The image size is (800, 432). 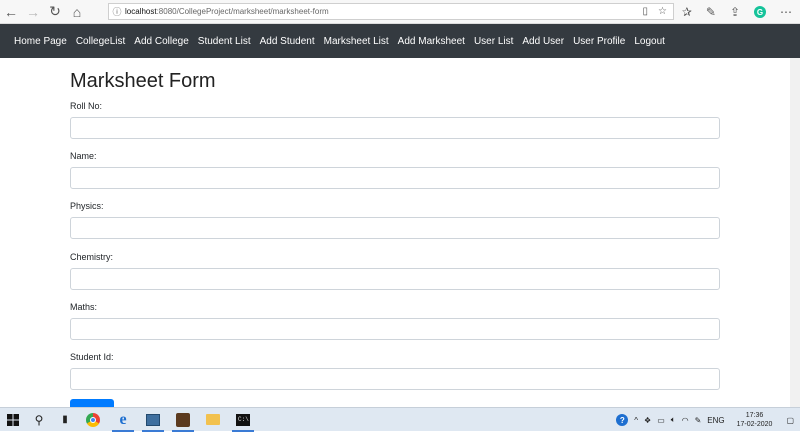 I want to click on nav-add-college: Add College, so click(x=161, y=41).